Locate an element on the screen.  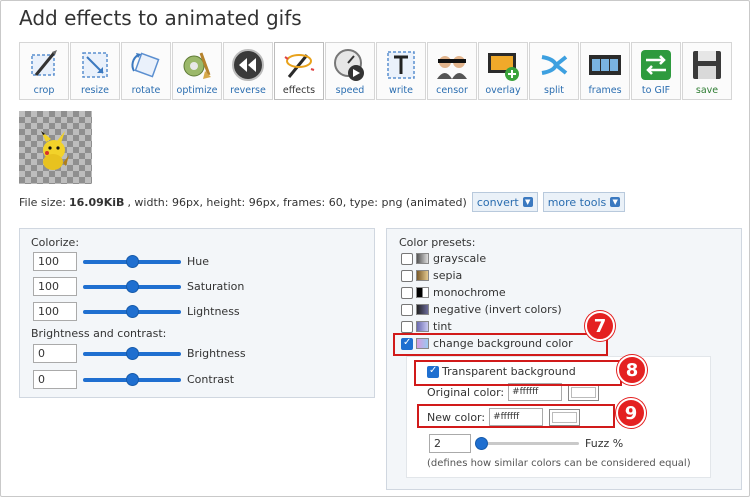
rotate-icon is located at coordinates (145, 65).